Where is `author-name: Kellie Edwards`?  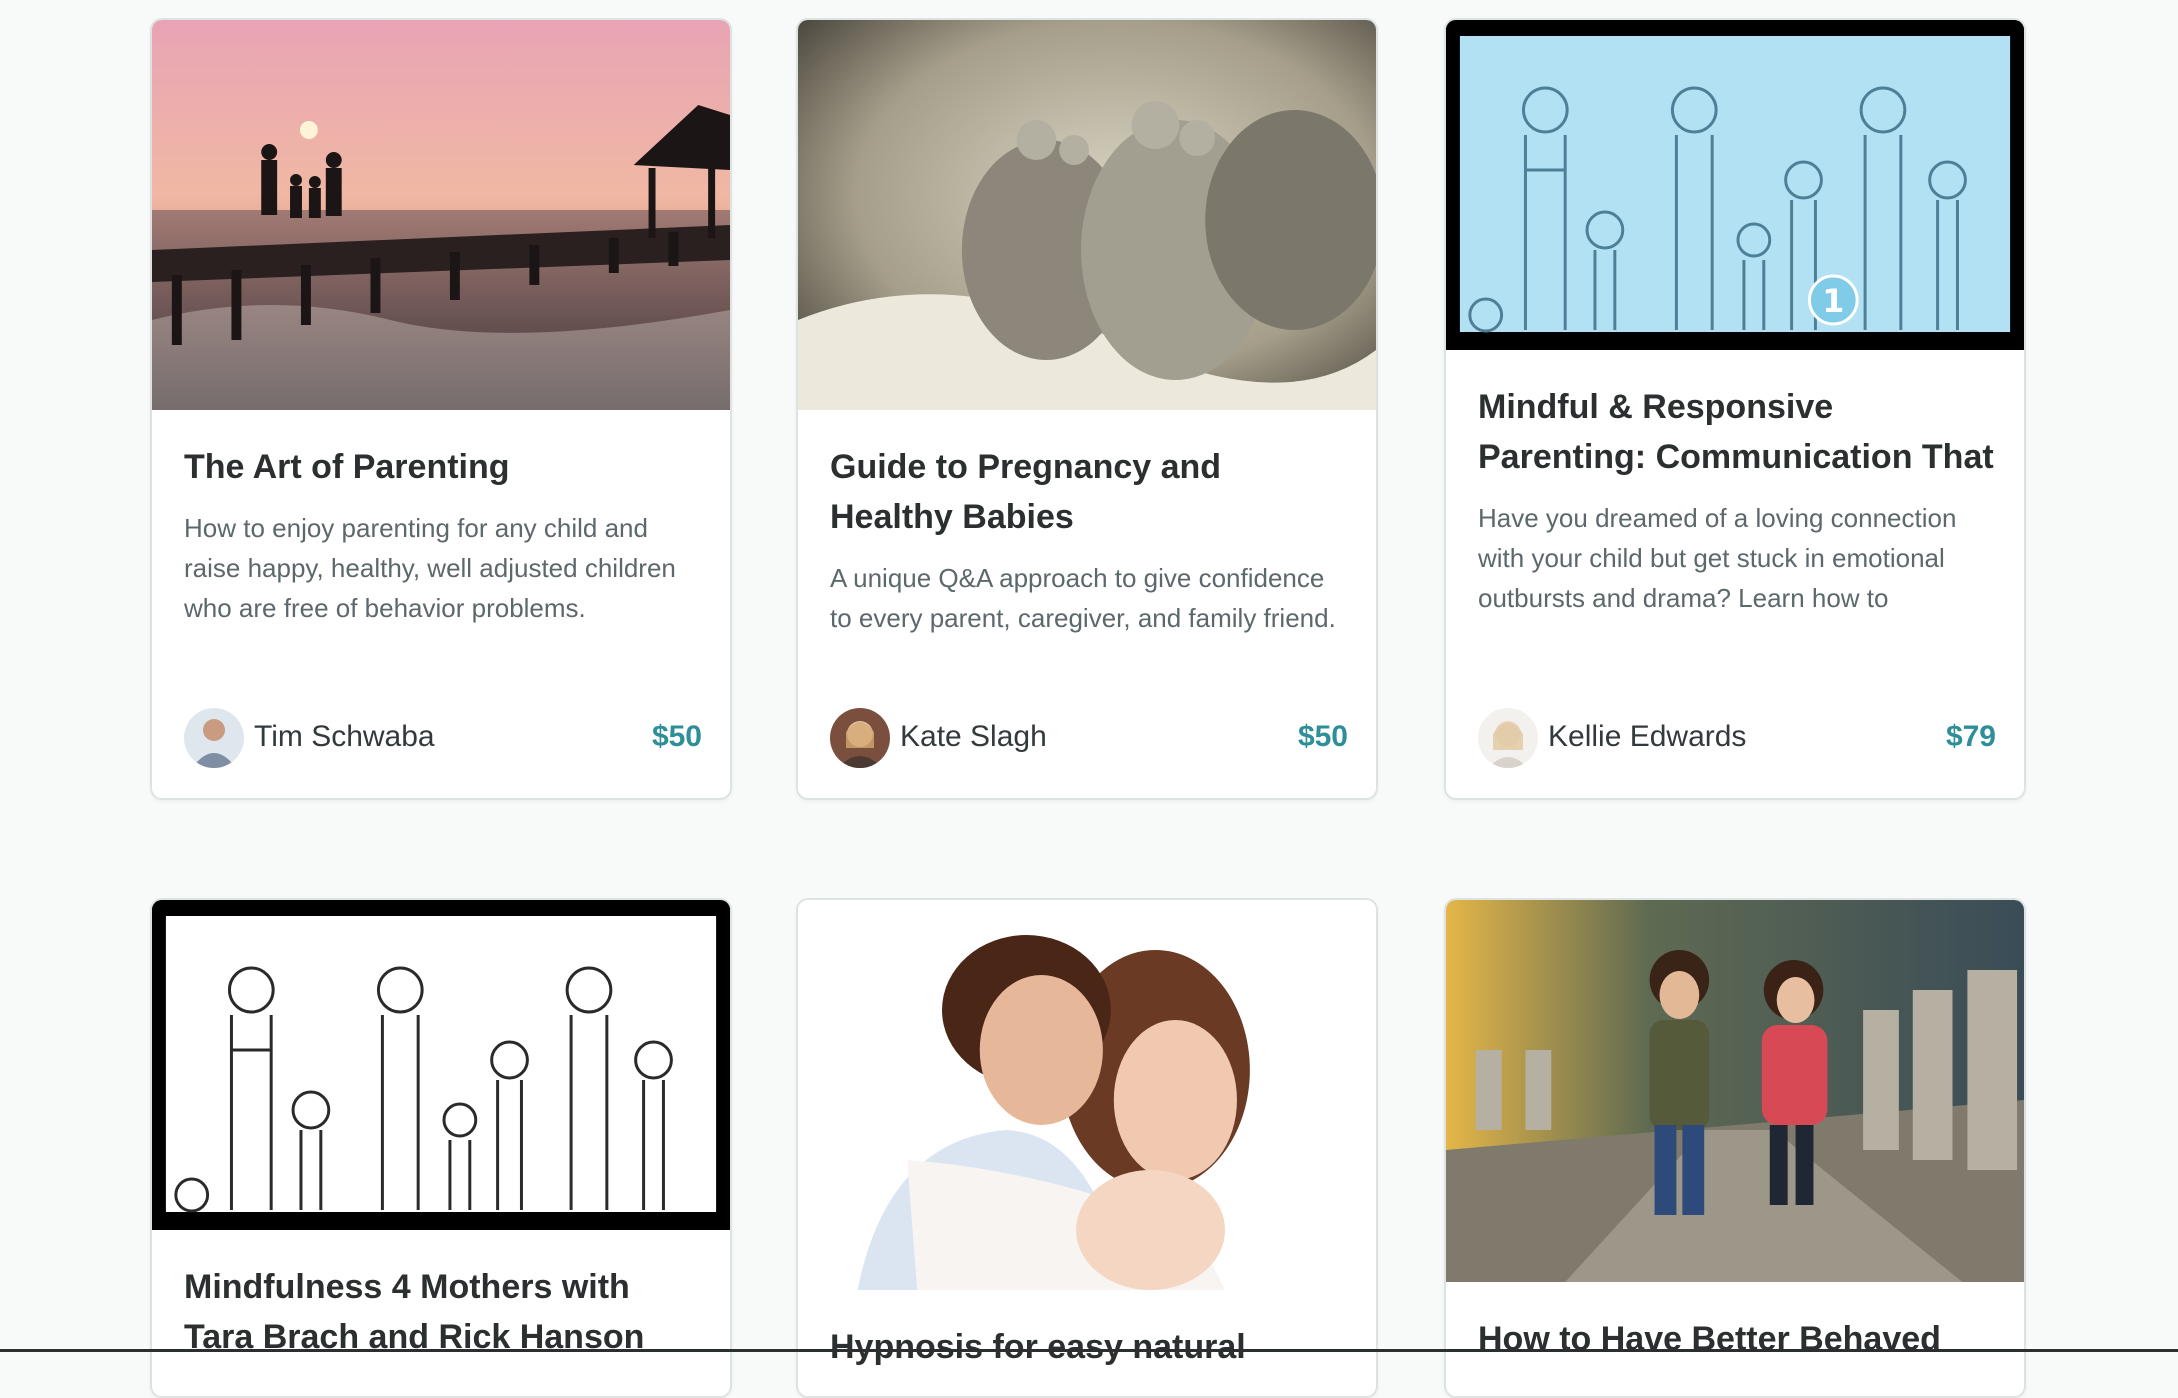
author-name: Kellie Edwards is located at coordinates (1647, 736).